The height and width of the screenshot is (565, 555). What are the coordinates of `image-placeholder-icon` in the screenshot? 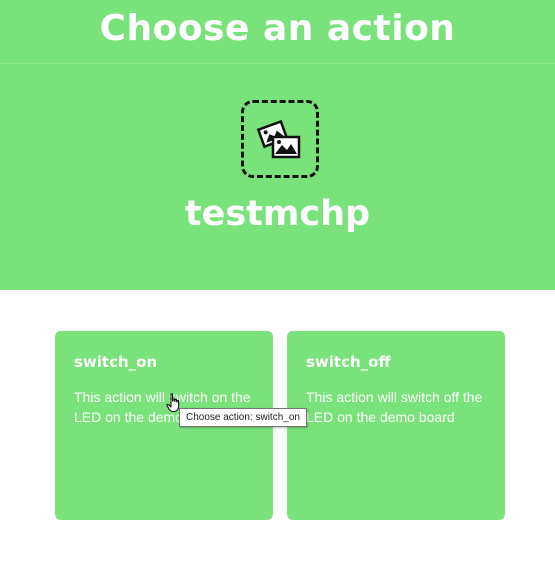 It's located at (280, 139).